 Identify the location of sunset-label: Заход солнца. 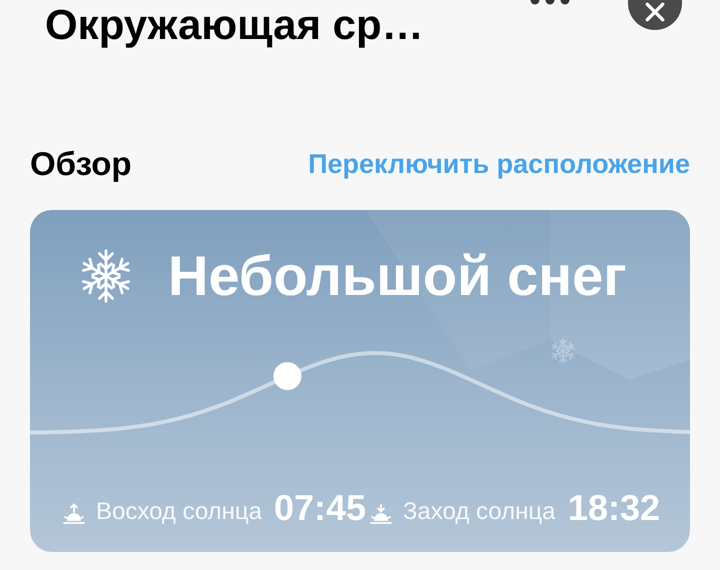
(479, 512).